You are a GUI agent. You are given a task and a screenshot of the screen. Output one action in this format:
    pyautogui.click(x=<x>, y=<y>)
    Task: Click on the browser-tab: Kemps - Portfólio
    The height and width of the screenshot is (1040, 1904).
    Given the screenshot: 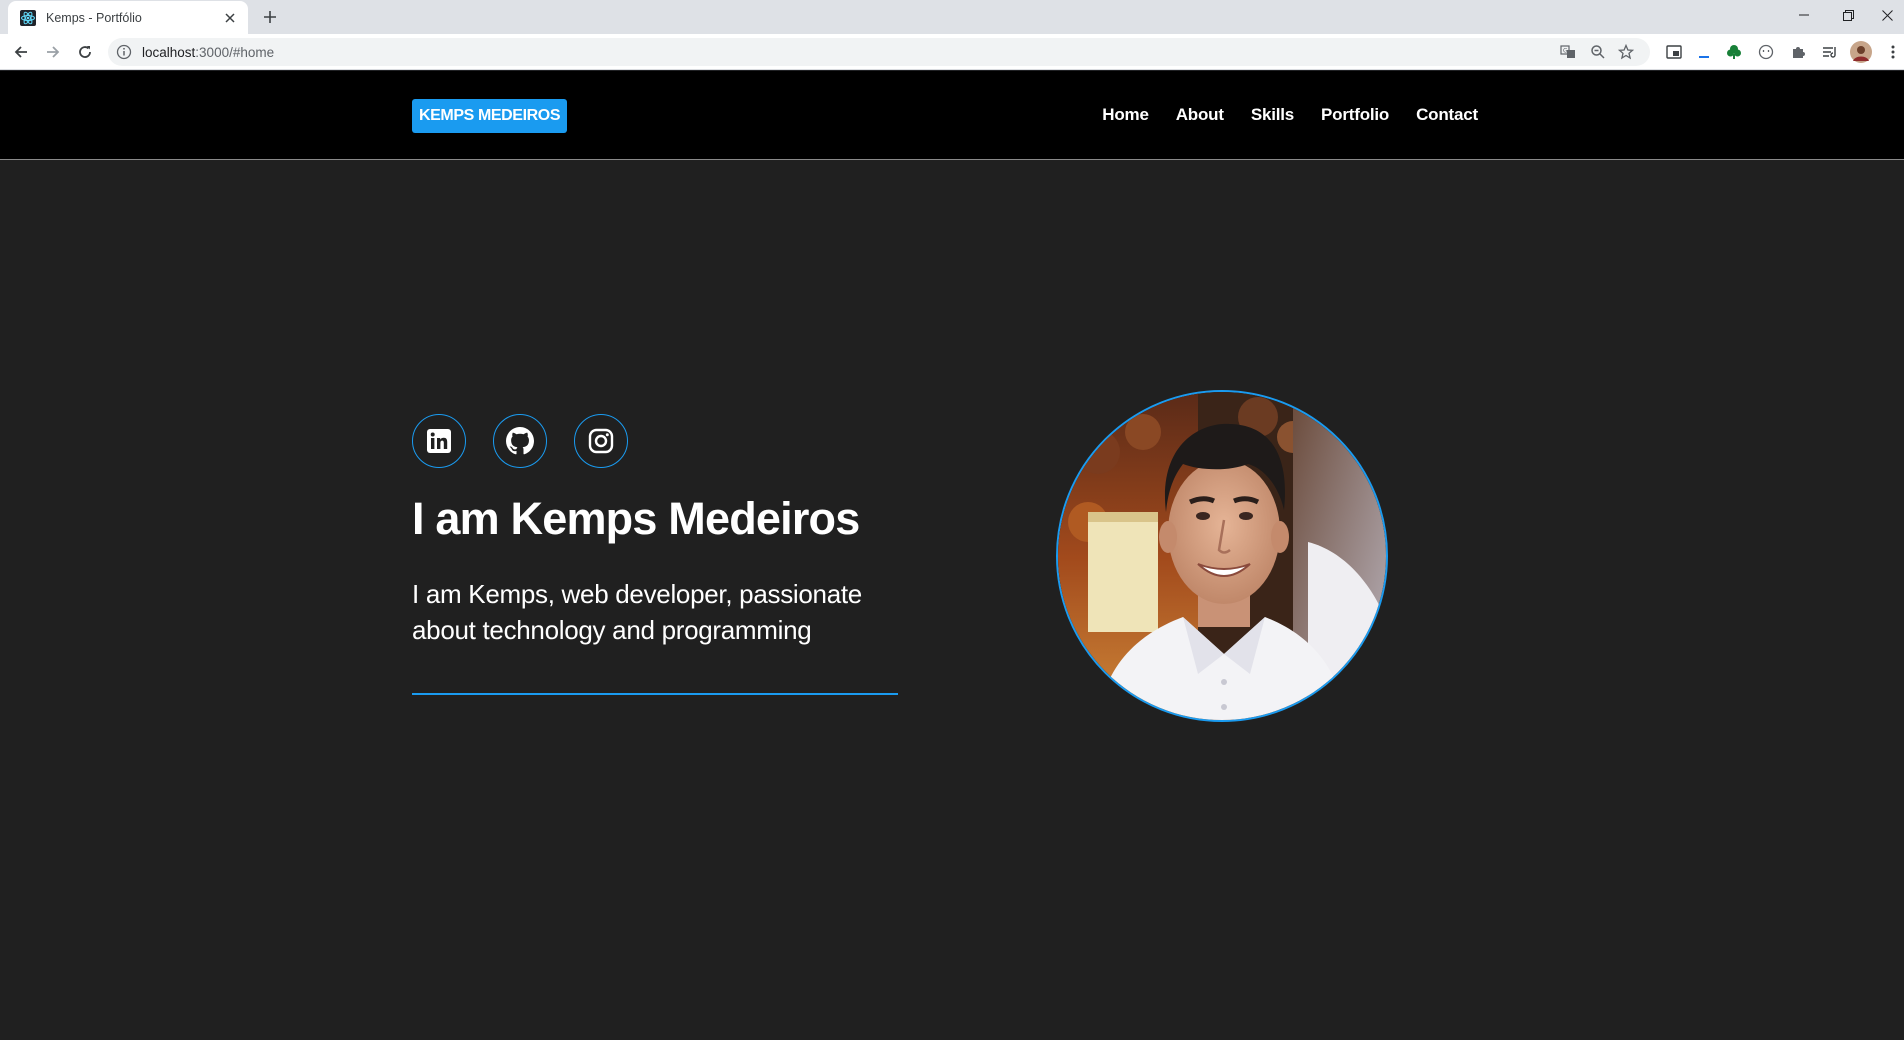 What is the action you would take?
    pyautogui.click(x=128, y=17)
    